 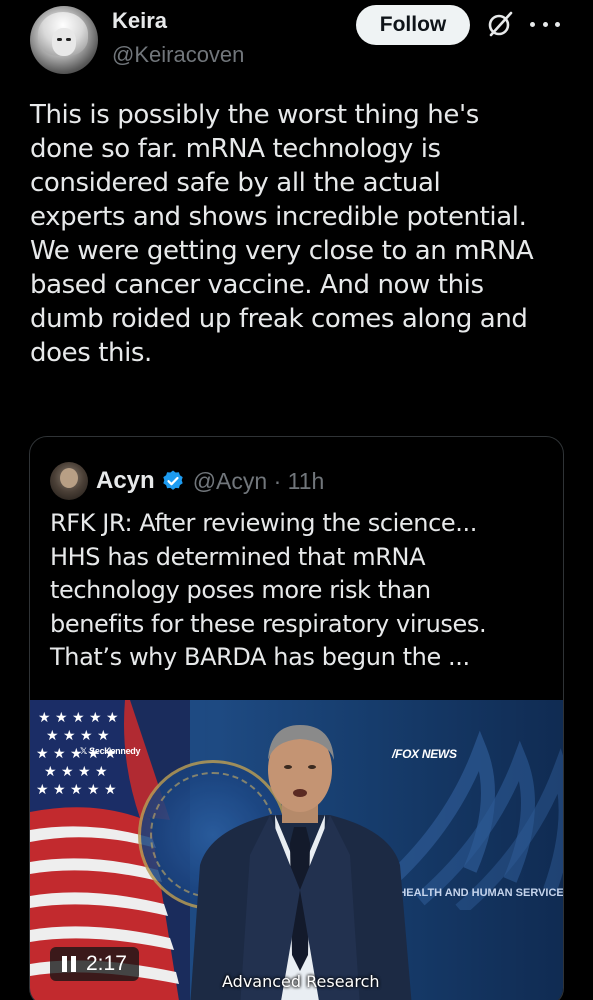 I want to click on grok-icon, so click(x=500, y=24).